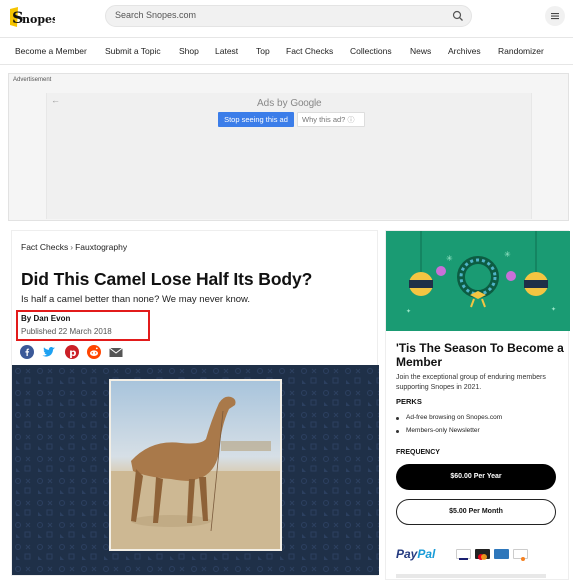 This screenshot has width=573, height=580. Describe the element at coordinates (464, 51) in the screenshot. I see `nav-item-archives: Archives` at that location.